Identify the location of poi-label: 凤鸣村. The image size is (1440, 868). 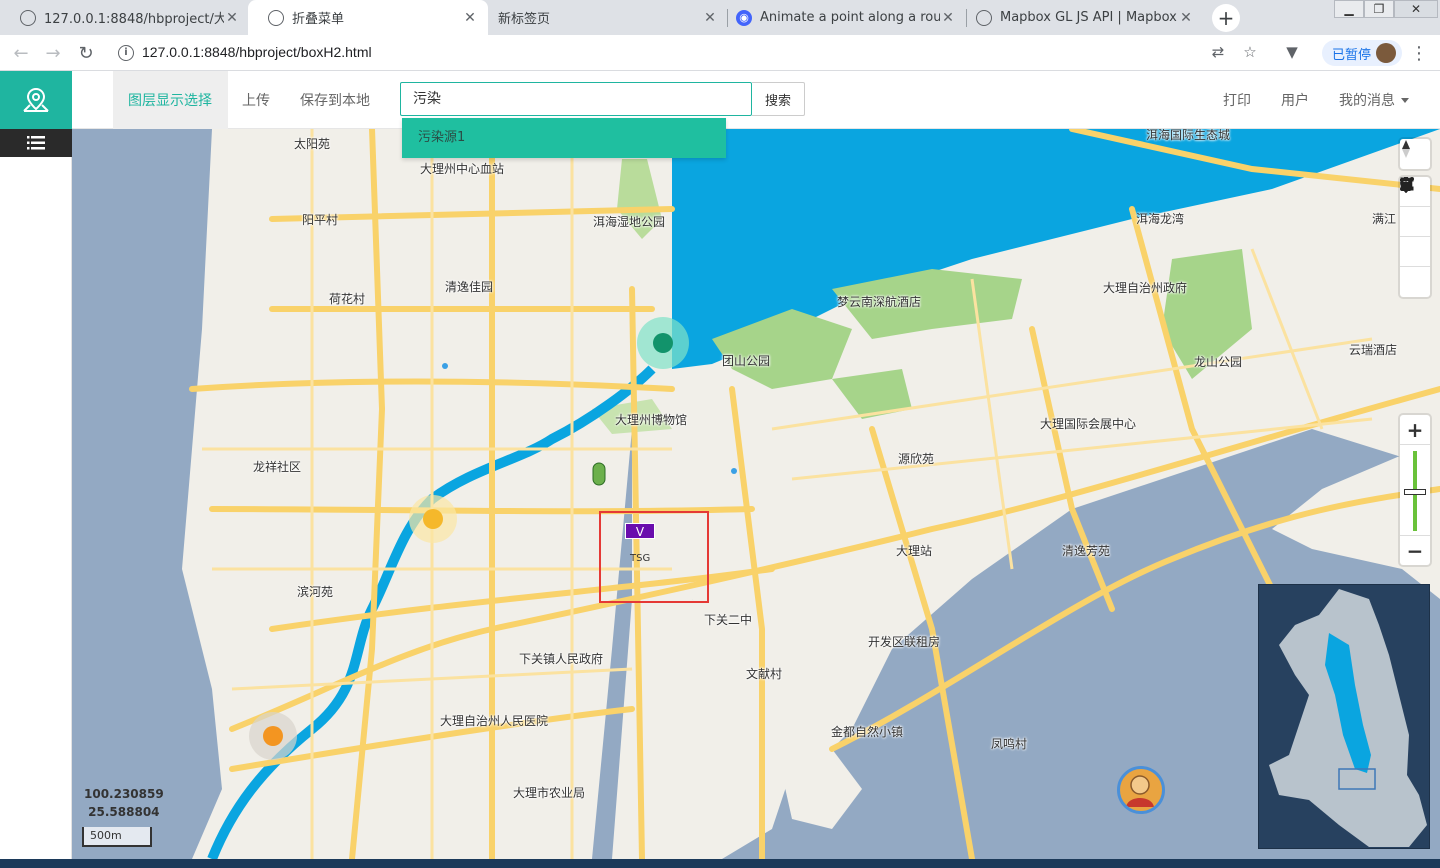
(1009, 744).